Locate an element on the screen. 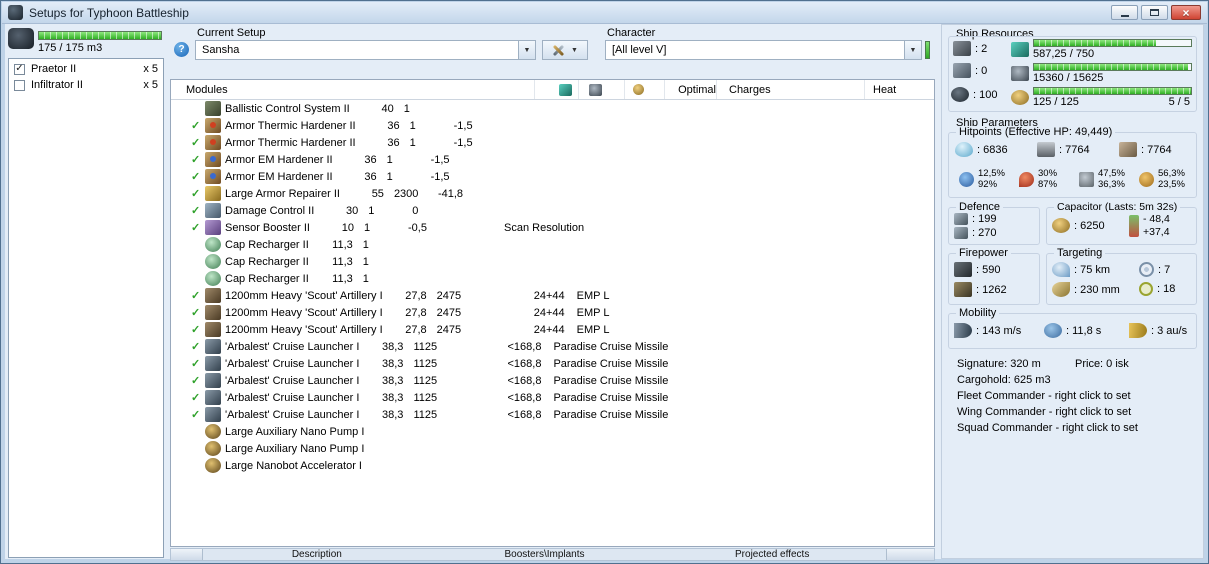 The width and height of the screenshot is (1209, 564). squad-commander-setter: Squad Commander - right click to set is located at coordinates (1047, 428).